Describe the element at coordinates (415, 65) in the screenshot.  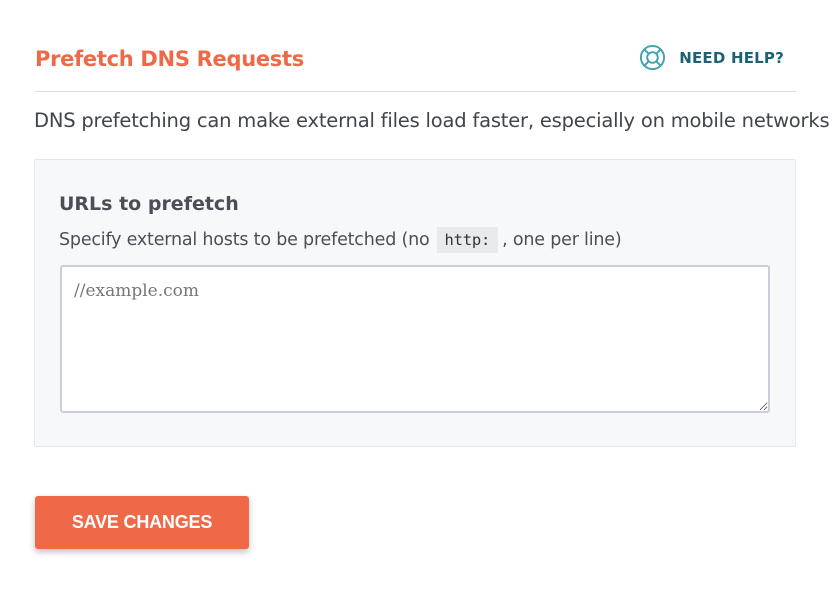
I see `section-header: Prefetch DNS Requests NEED HELP?` at that location.